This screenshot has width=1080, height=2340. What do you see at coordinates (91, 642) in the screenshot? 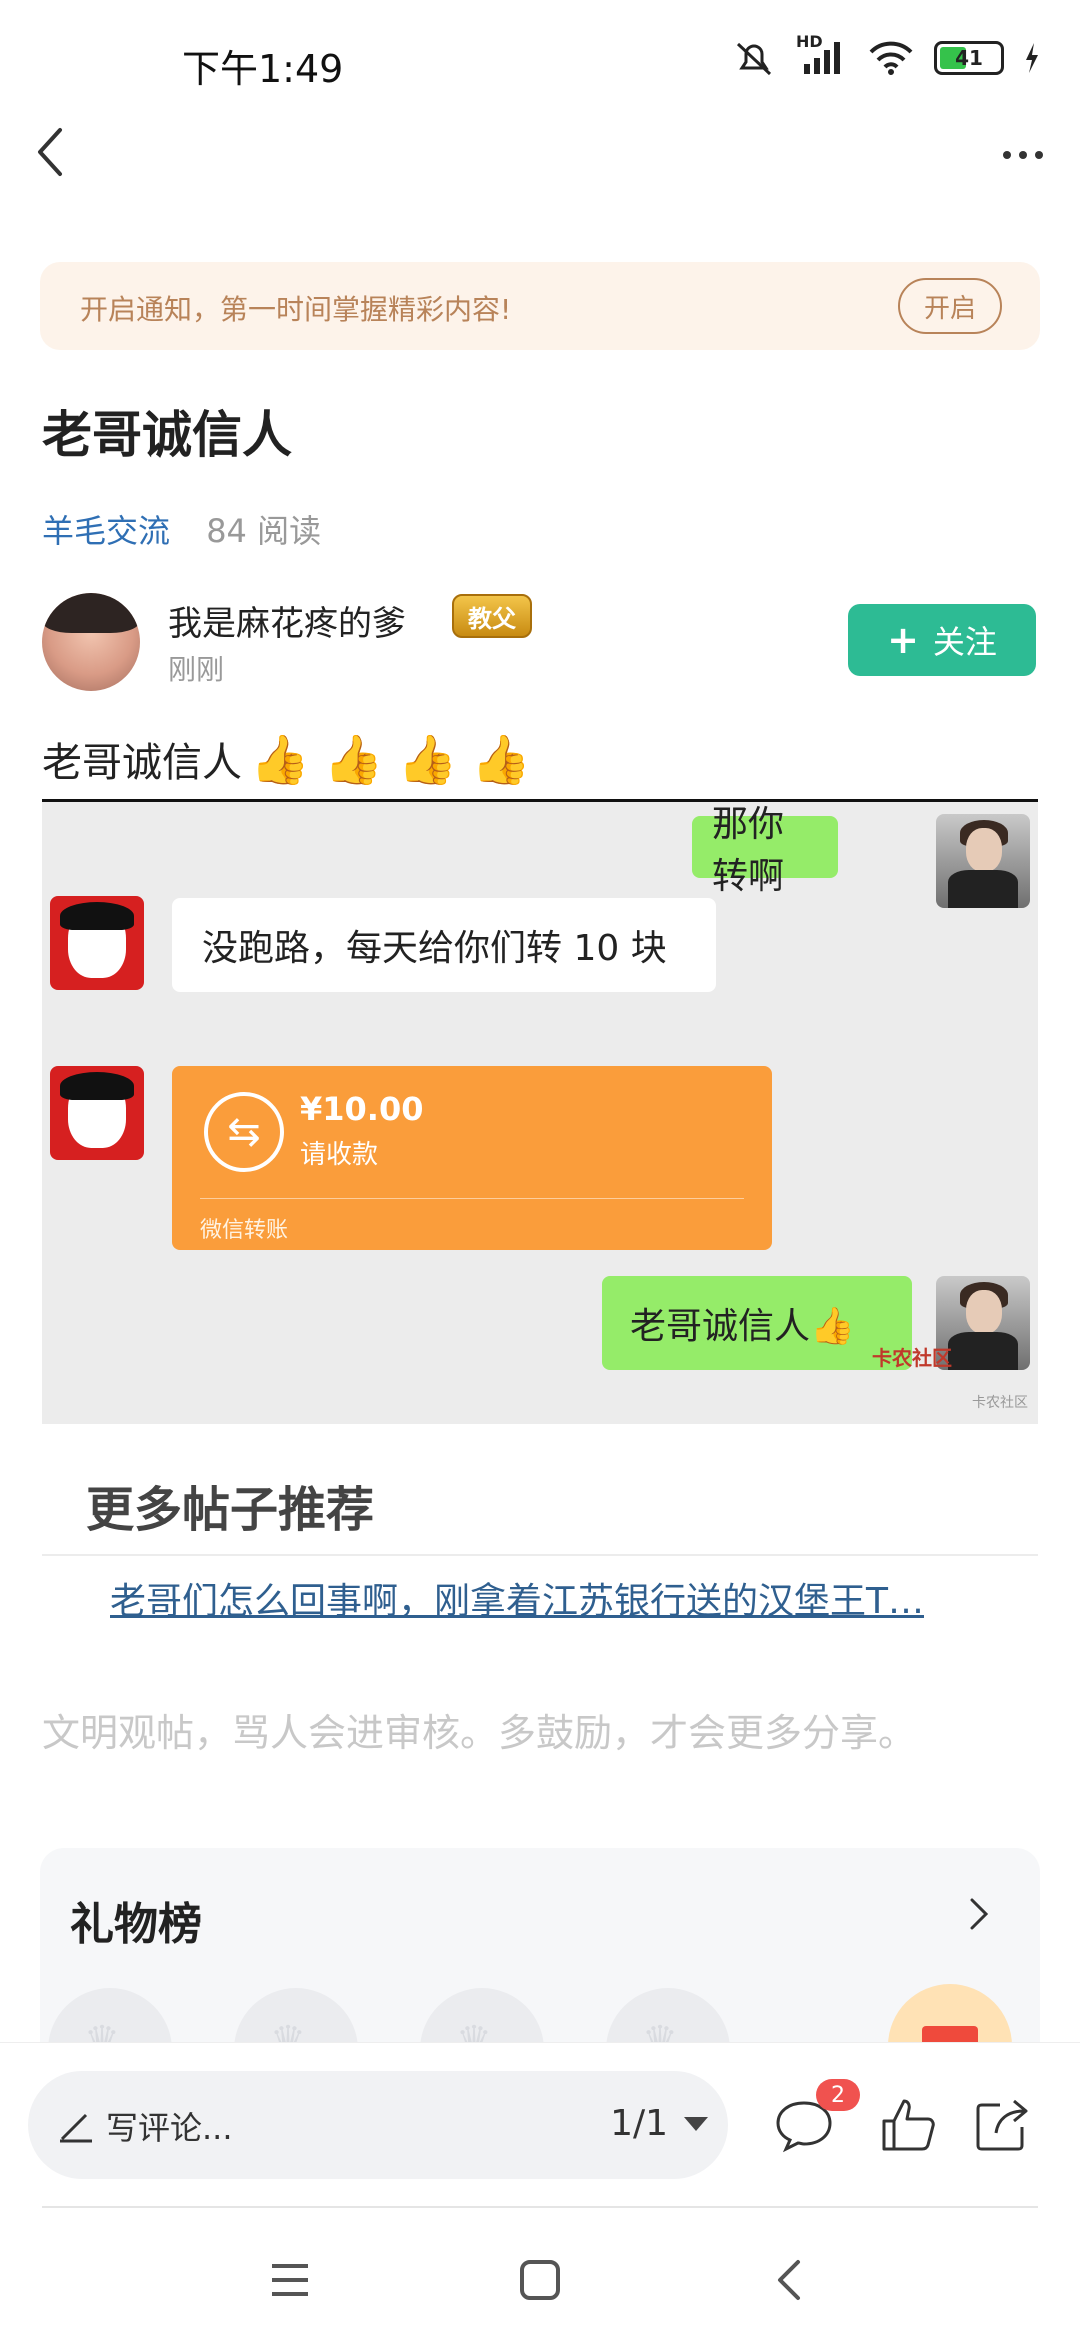
I see `author-avatar` at bounding box center [91, 642].